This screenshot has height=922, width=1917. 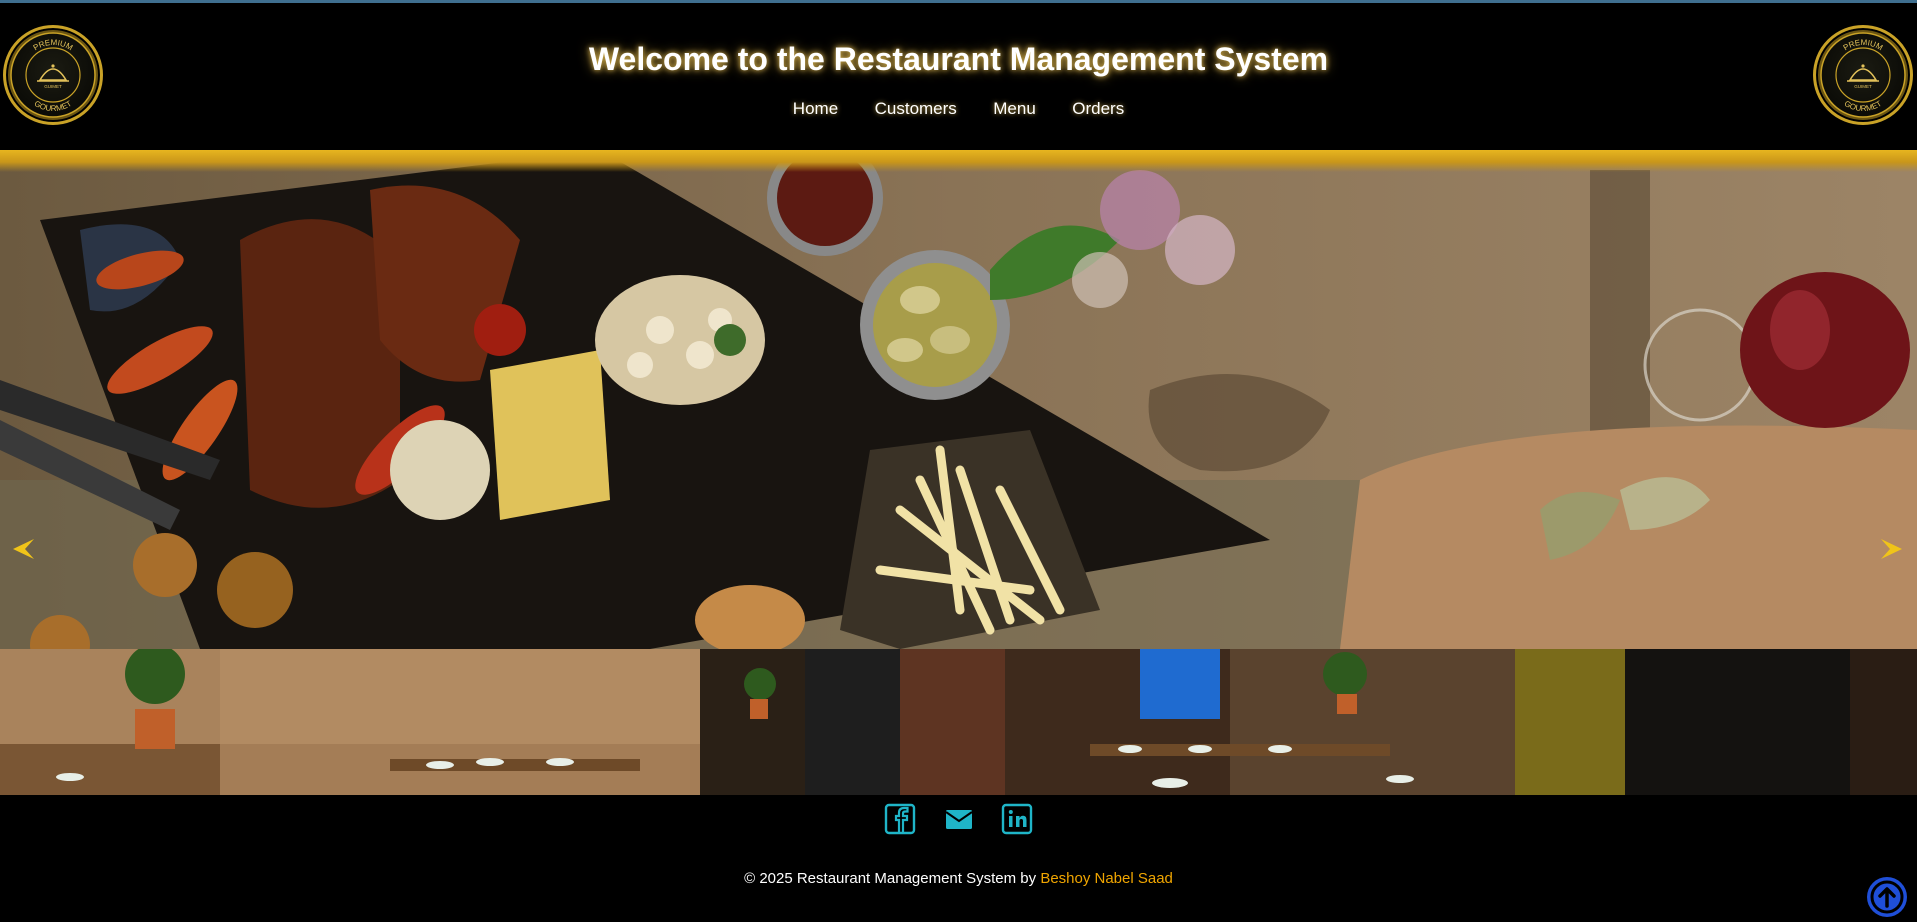 I want to click on scroll-to-top-button, so click(x=1887, y=897).